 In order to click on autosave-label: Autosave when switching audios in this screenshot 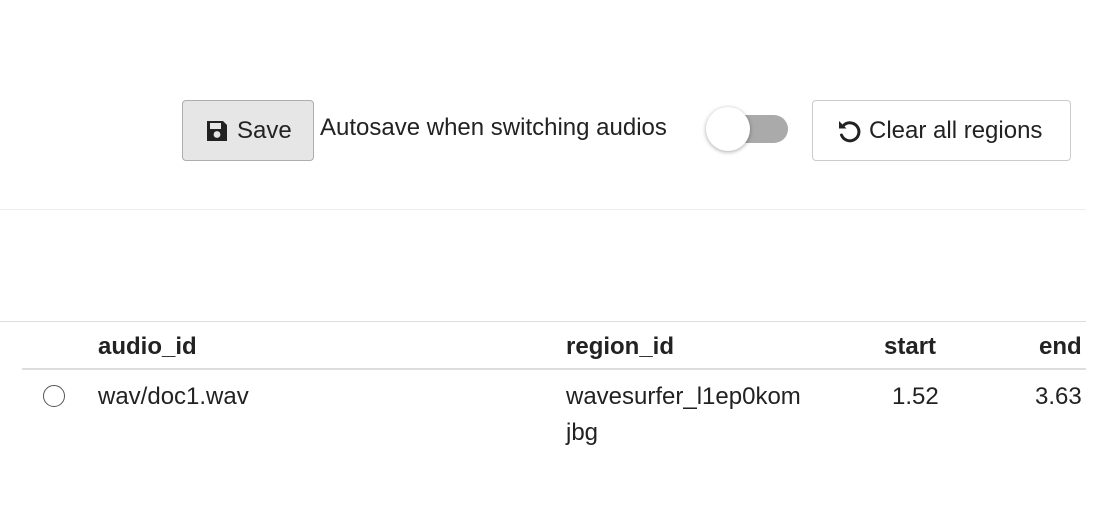, I will do `click(493, 127)`.